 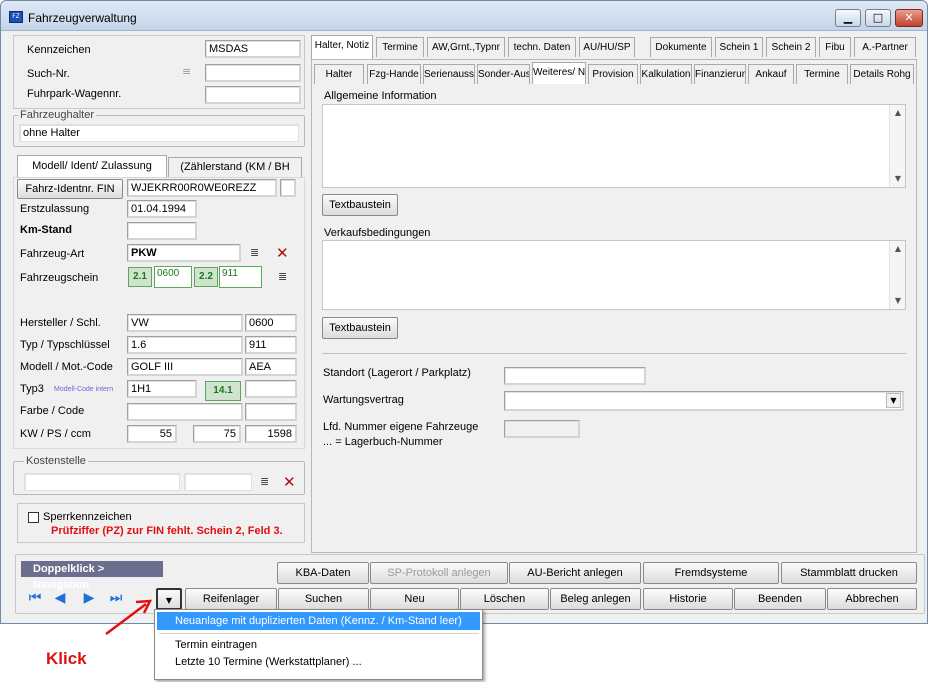 What do you see at coordinates (542, 429) in the screenshot?
I see `lfd-field` at bounding box center [542, 429].